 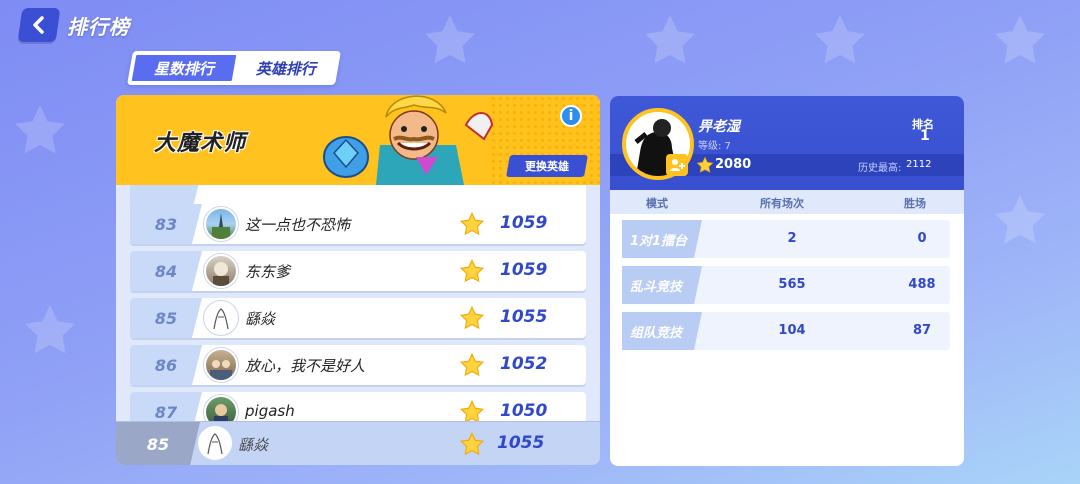 I want to click on back-button, so click(x=39, y=25).